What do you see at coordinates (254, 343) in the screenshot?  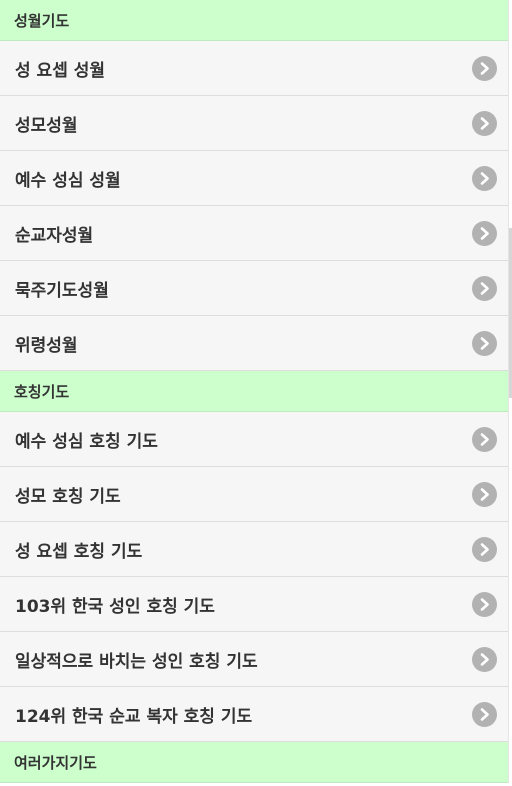 I see `list-item-souls-month: 위령성월` at bounding box center [254, 343].